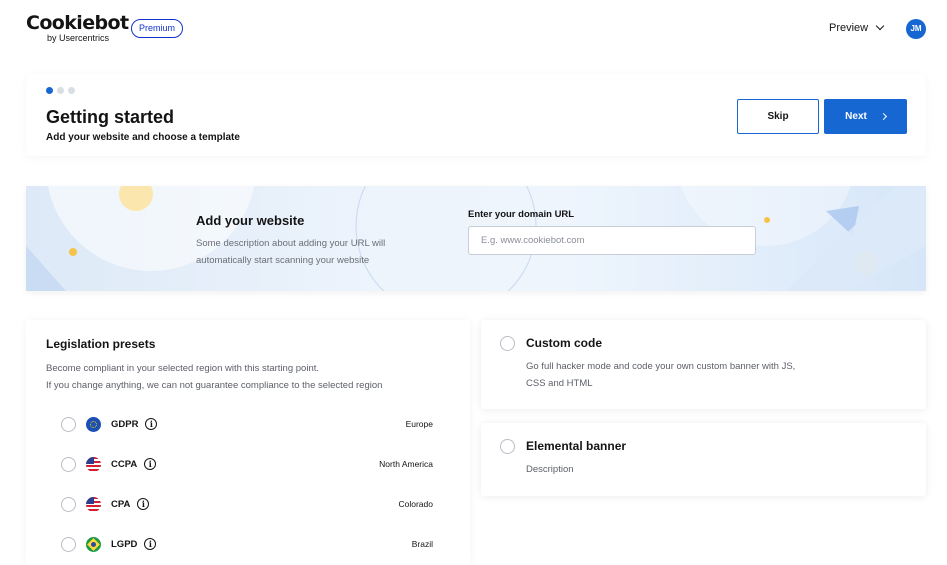 This screenshot has width=947, height=565. Describe the element at coordinates (856, 116) in the screenshot. I see `next-button-label: Next` at that location.